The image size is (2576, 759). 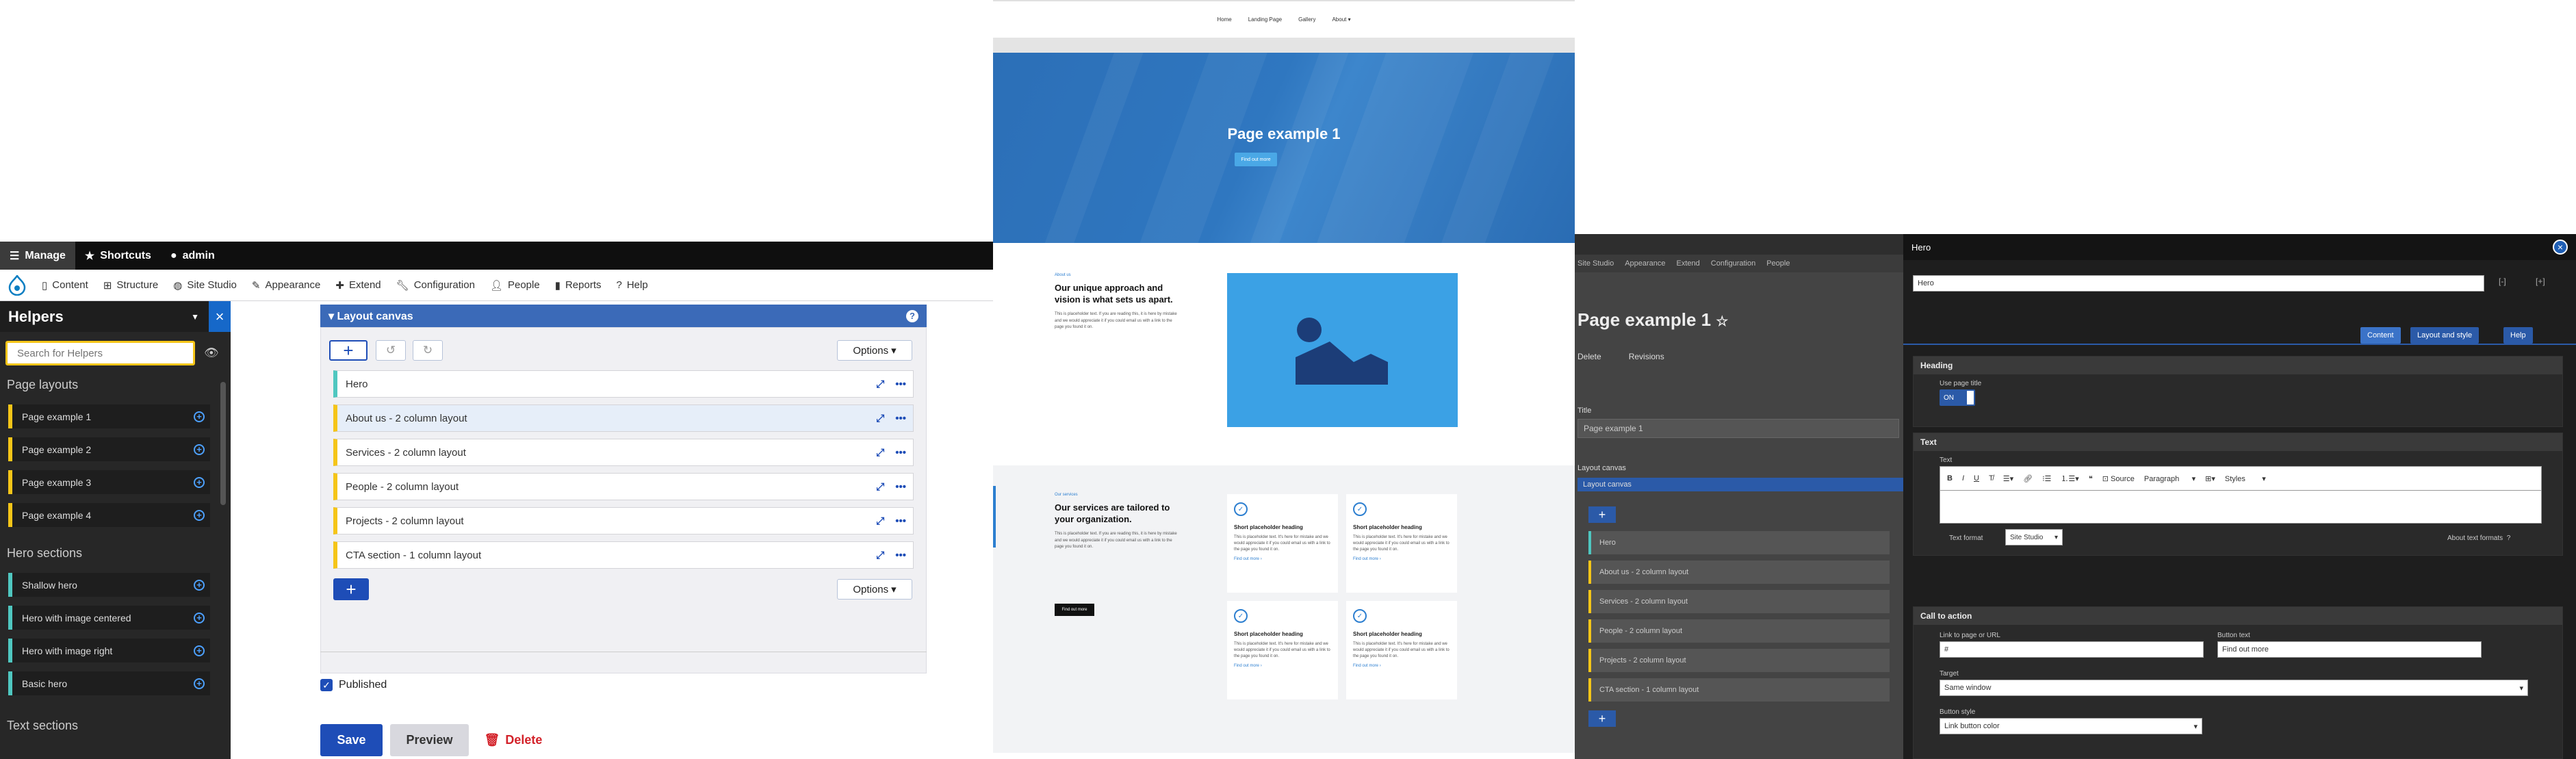 What do you see at coordinates (195, 317) in the screenshot?
I see `dropdown-icon: ▼` at bounding box center [195, 317].